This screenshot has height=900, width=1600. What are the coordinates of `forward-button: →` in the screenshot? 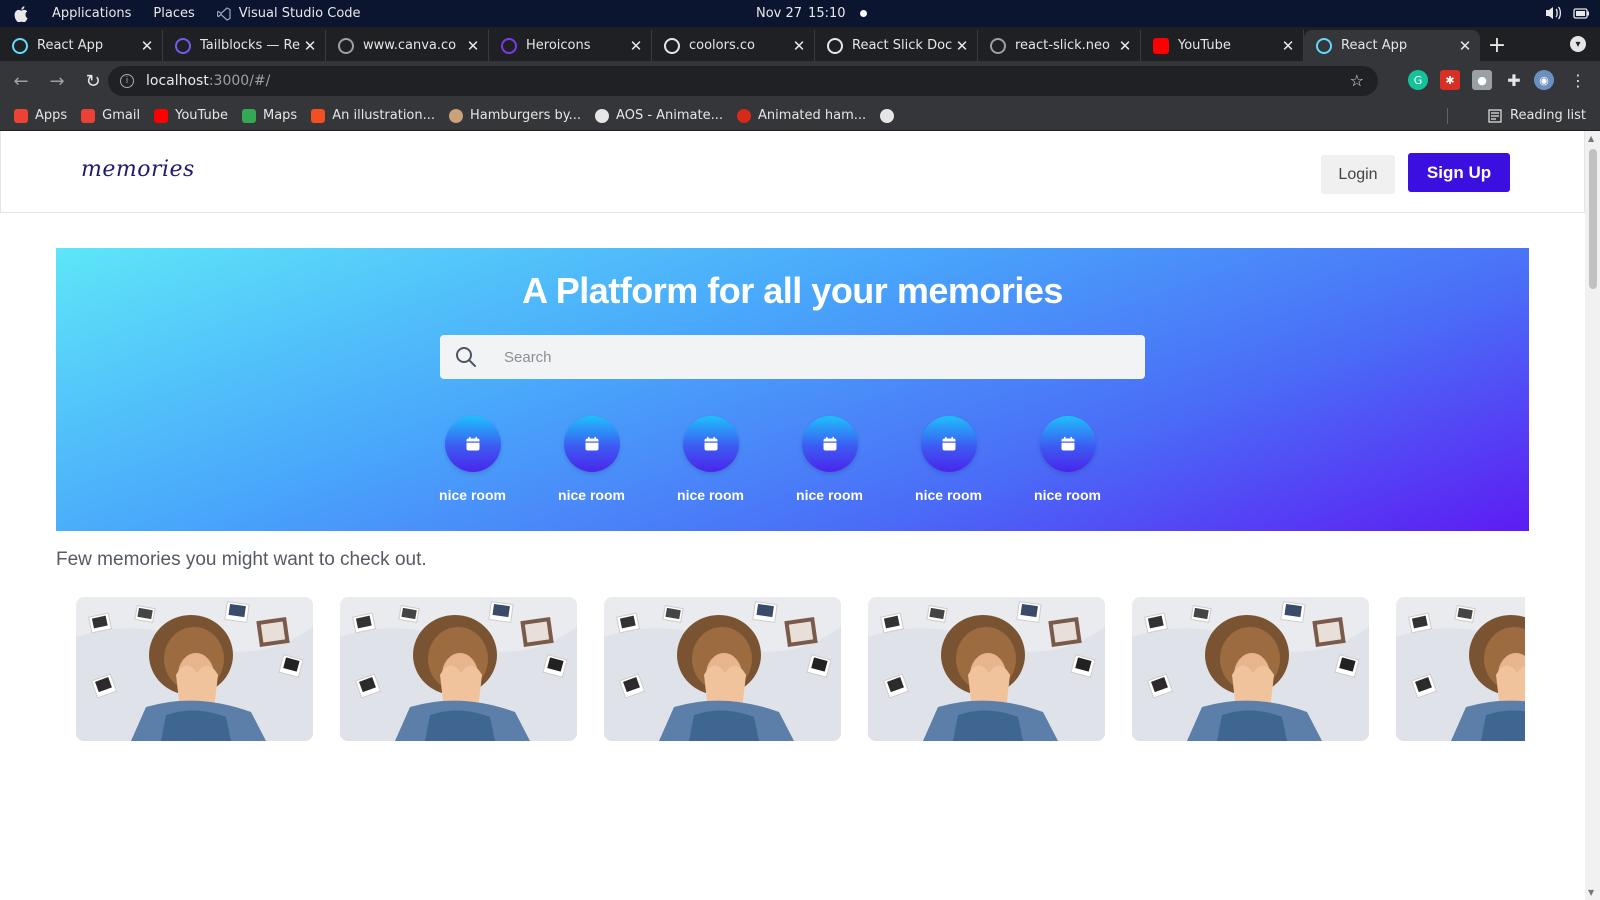 It's located at (57, 81).